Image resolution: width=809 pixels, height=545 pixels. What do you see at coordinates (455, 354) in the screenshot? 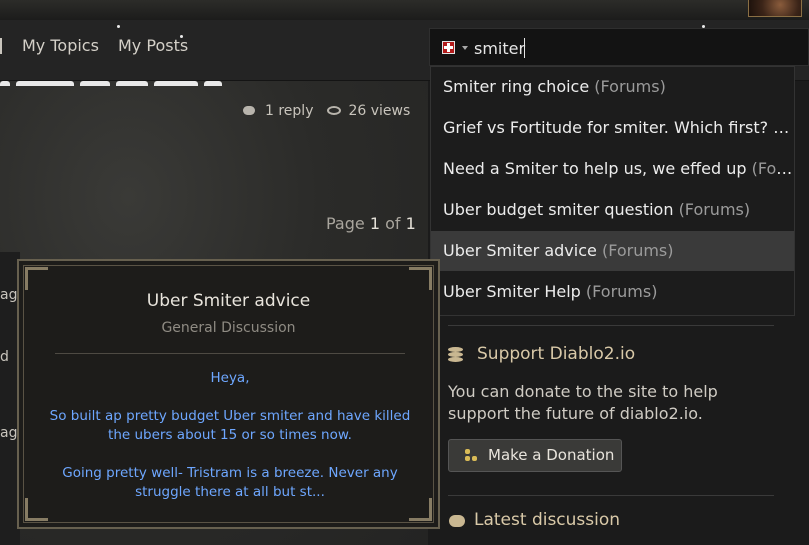
I see `coins-icon` at bounding box center [455, 354].